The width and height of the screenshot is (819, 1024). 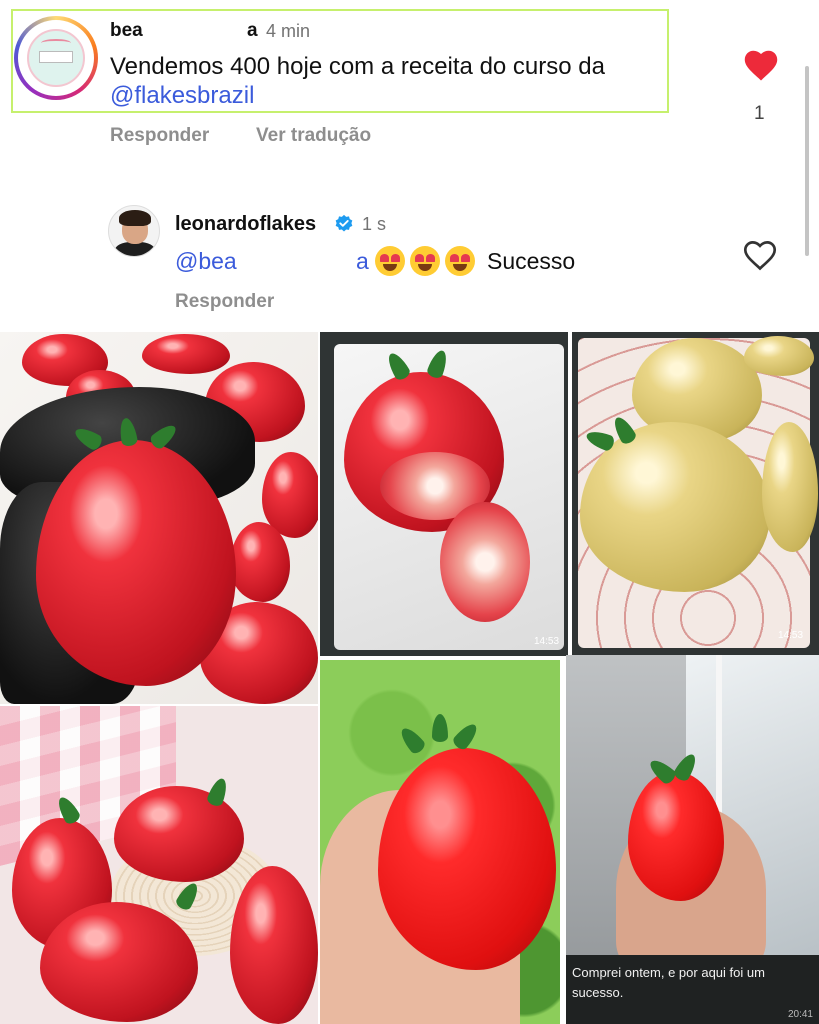 What do you see at coordinates (135, 218) in the screenshot?
I see `avatar-hair` at bounding box center [135, 218].